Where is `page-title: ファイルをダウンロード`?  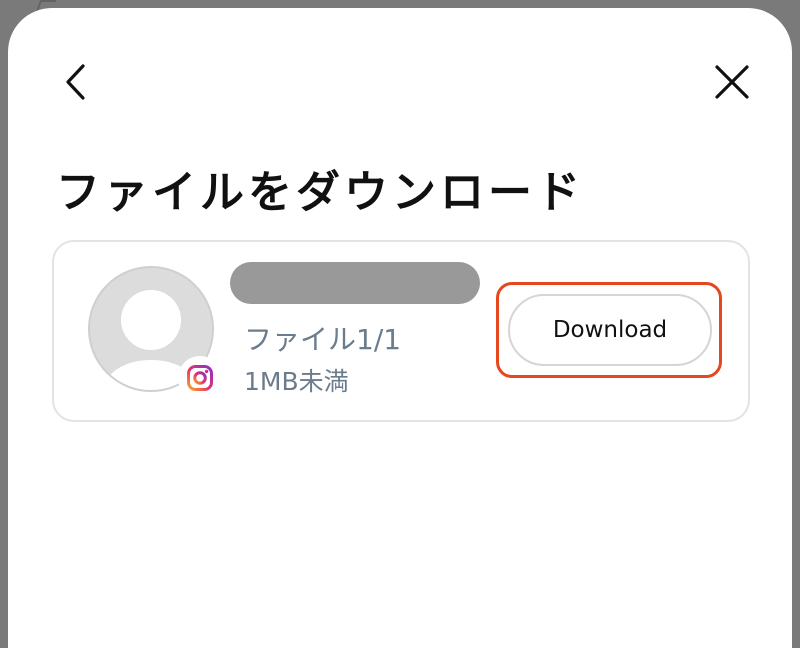 page-title: ファイルをダウンロード is located at coordinates (320, 192).